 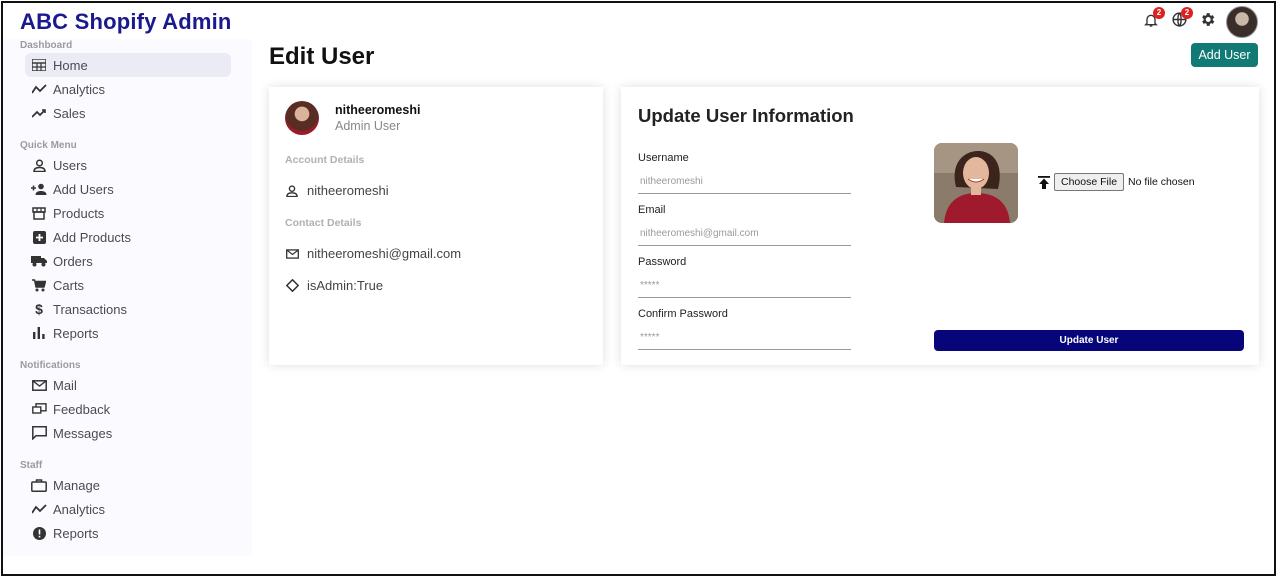 What do you see at coordinates (39, 485) in the screenshot?
I see `briefcase-icon` at bounding box center [39, 485].